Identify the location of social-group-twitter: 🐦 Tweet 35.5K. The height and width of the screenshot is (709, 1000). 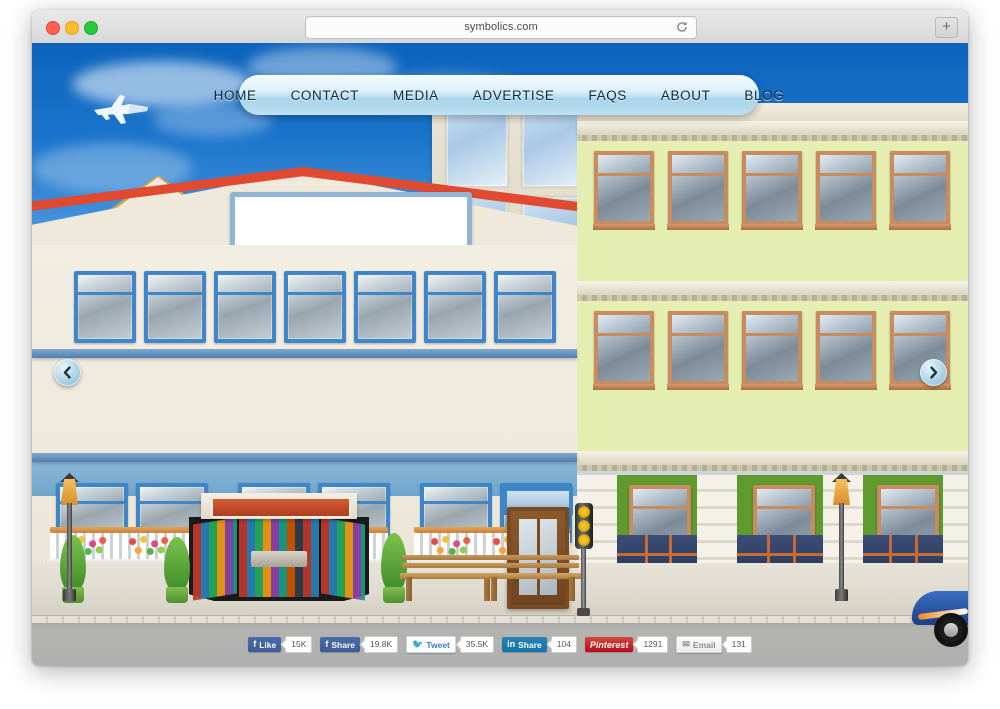
(450, 644).